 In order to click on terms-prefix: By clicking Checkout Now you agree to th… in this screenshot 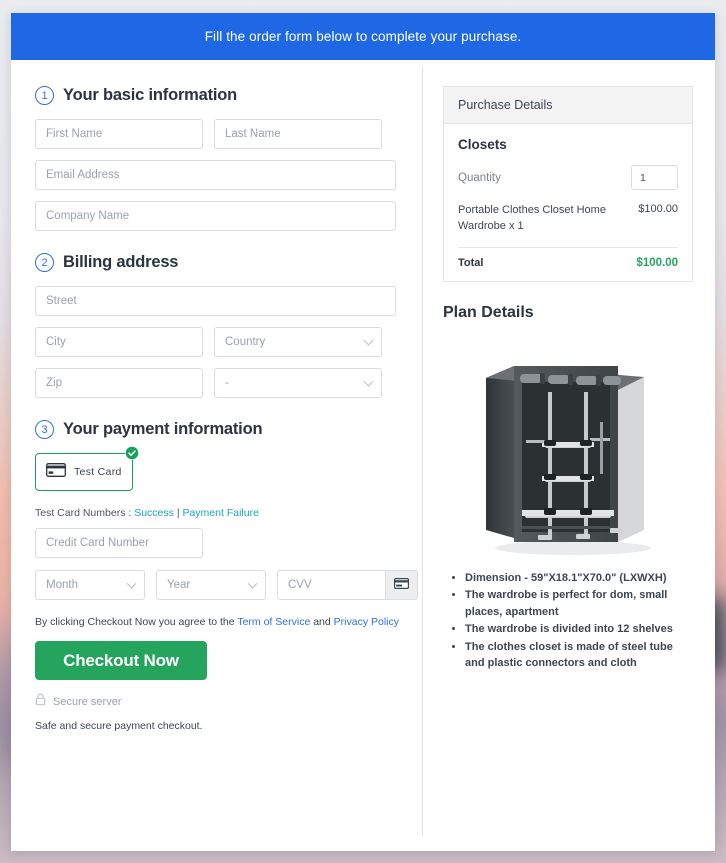, I will do `click(135, 622)`.